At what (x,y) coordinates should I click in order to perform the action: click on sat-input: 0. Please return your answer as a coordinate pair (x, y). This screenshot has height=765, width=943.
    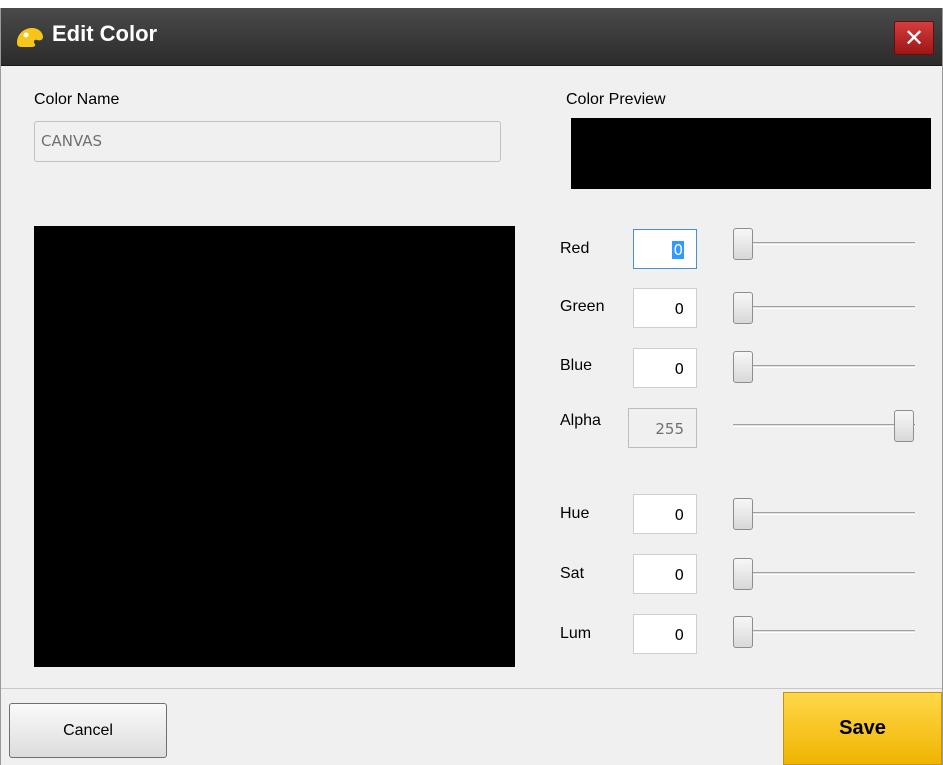
    Looking at the image, I should click on (665, 574).